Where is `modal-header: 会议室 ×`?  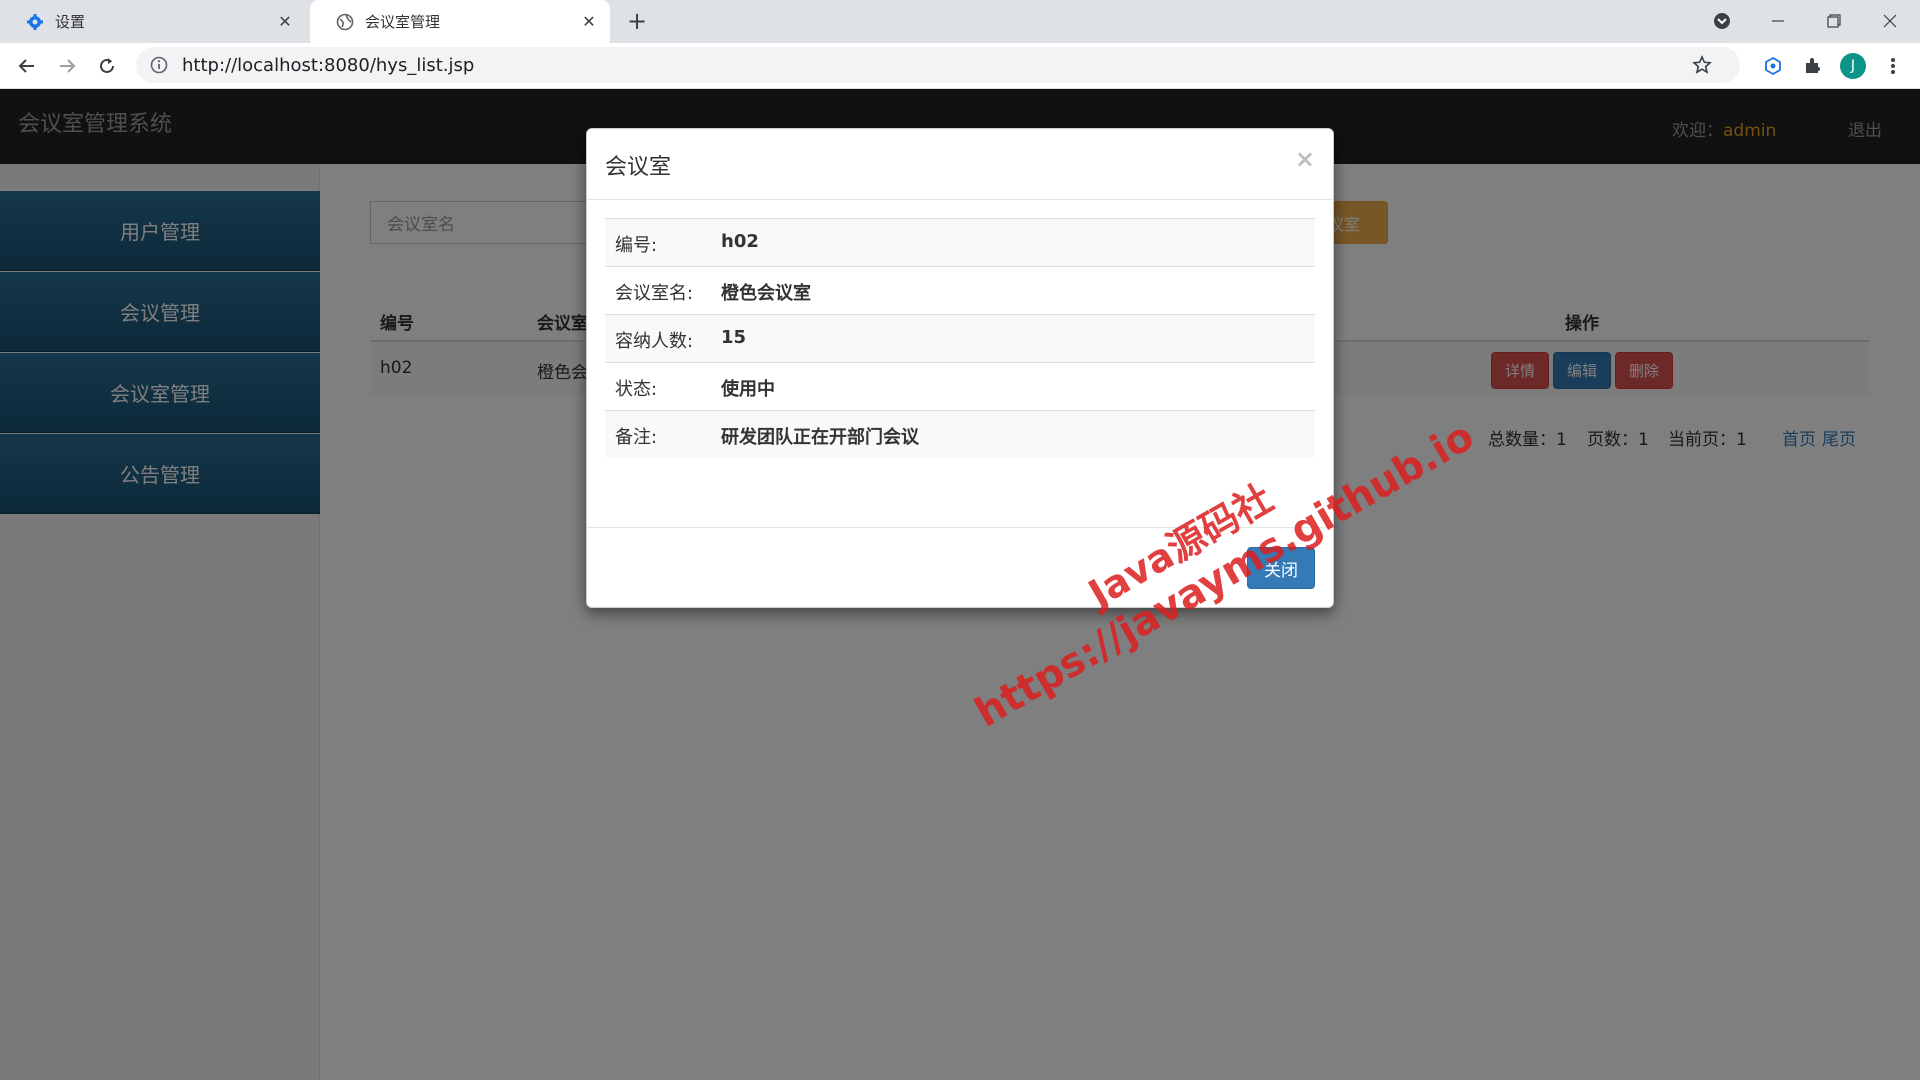 modal-header: 会议室 × is located at coordinates (960, 164).